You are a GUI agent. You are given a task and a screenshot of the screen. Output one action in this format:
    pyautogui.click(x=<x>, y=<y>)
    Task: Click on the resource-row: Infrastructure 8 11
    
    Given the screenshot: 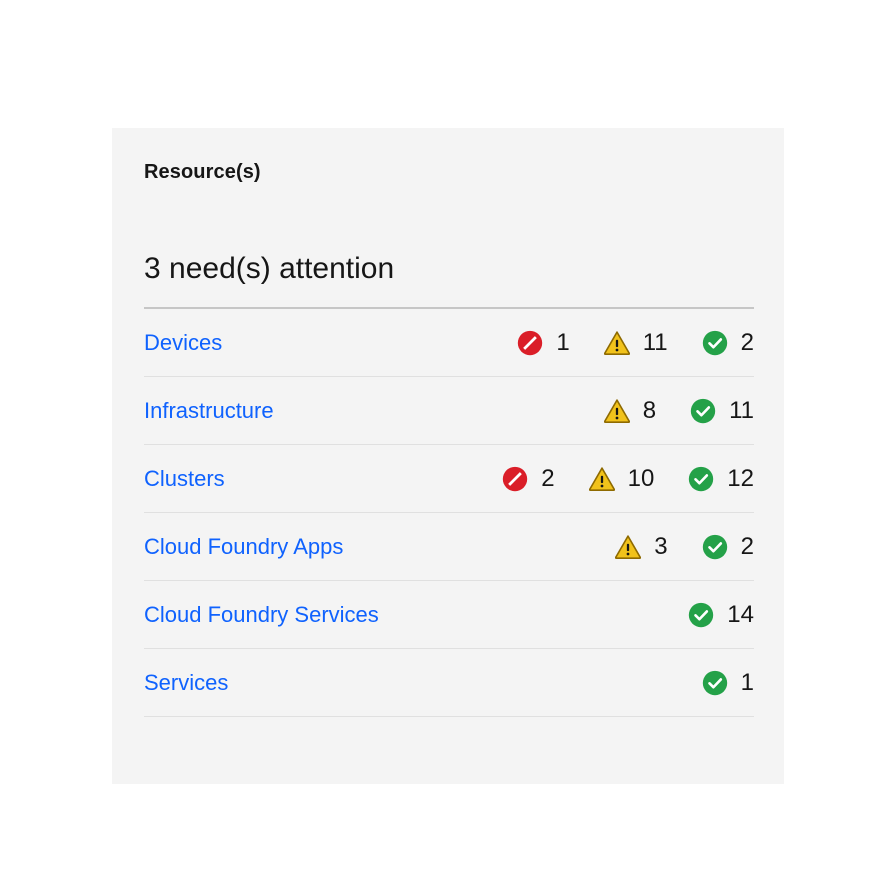 What is the action you would take?
    pyautogui.click(x=449, y=411)
    